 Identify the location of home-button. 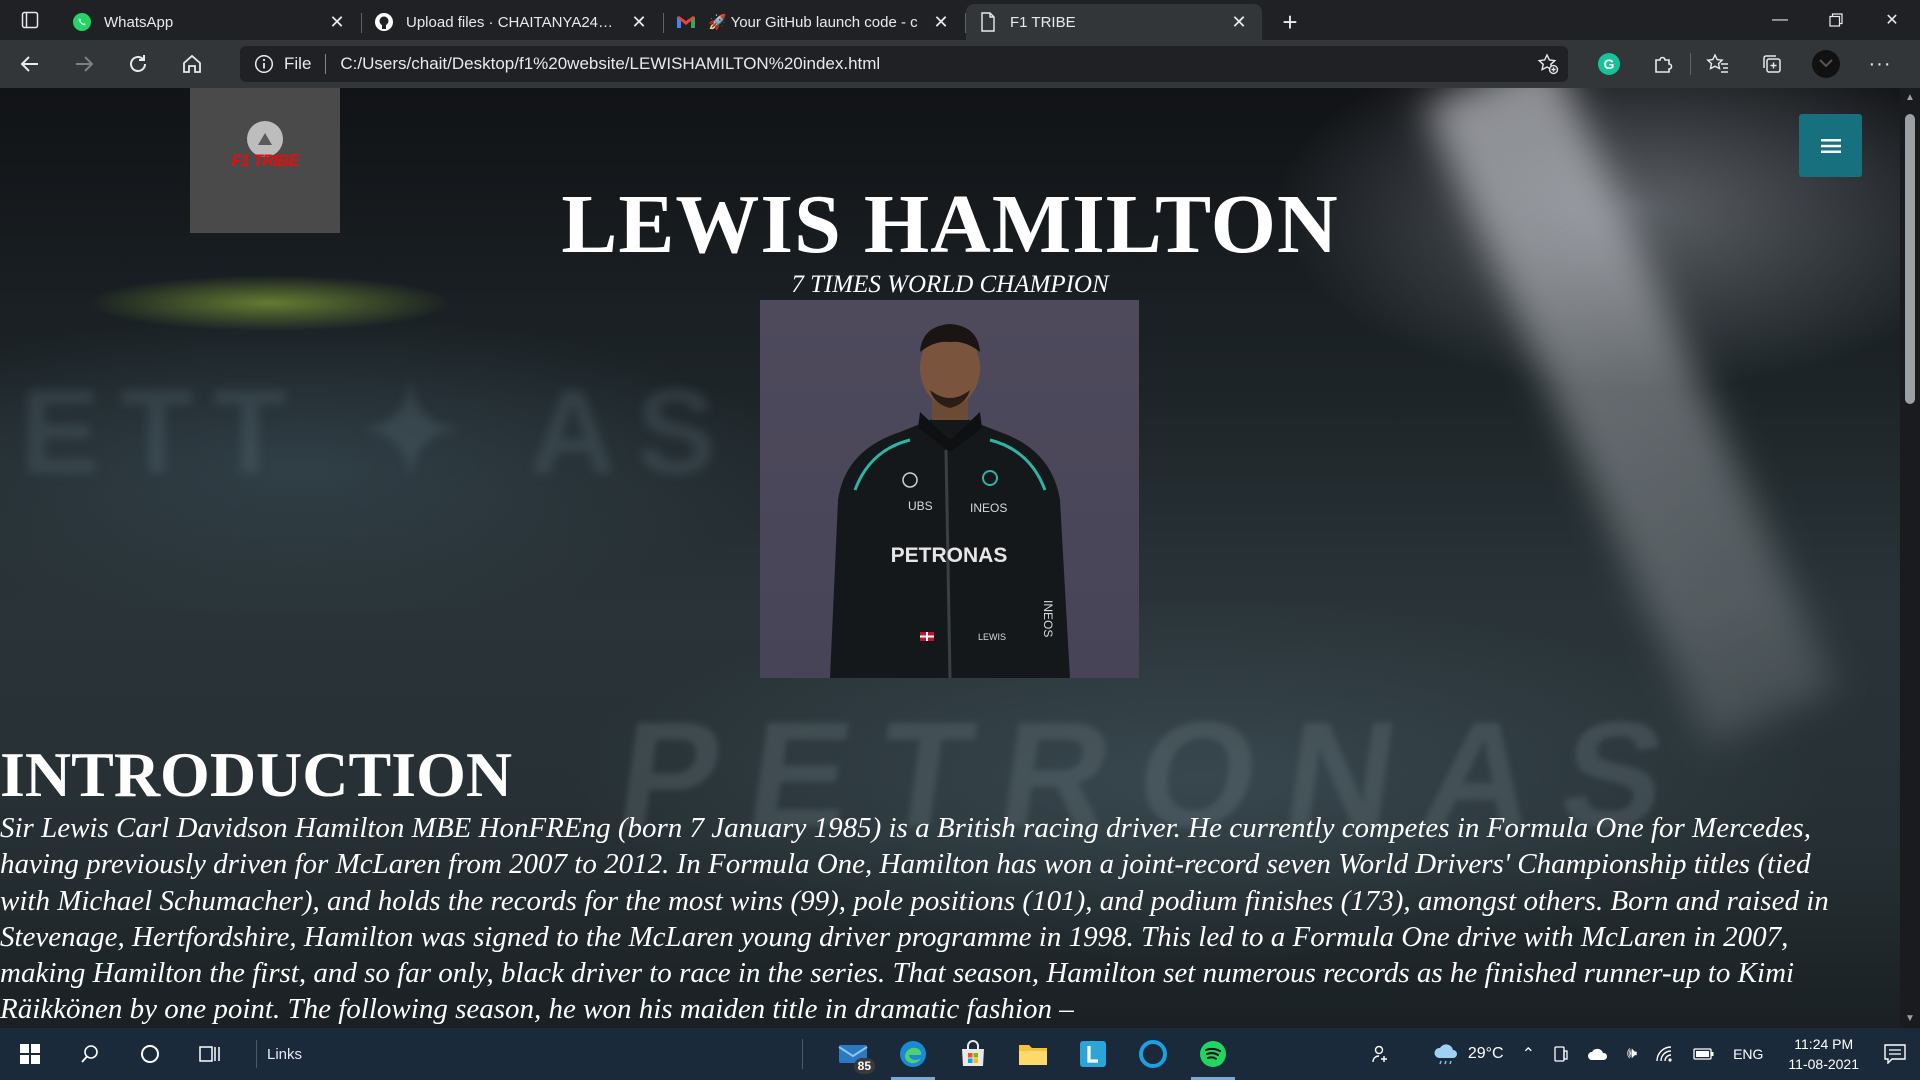
(192, 64).